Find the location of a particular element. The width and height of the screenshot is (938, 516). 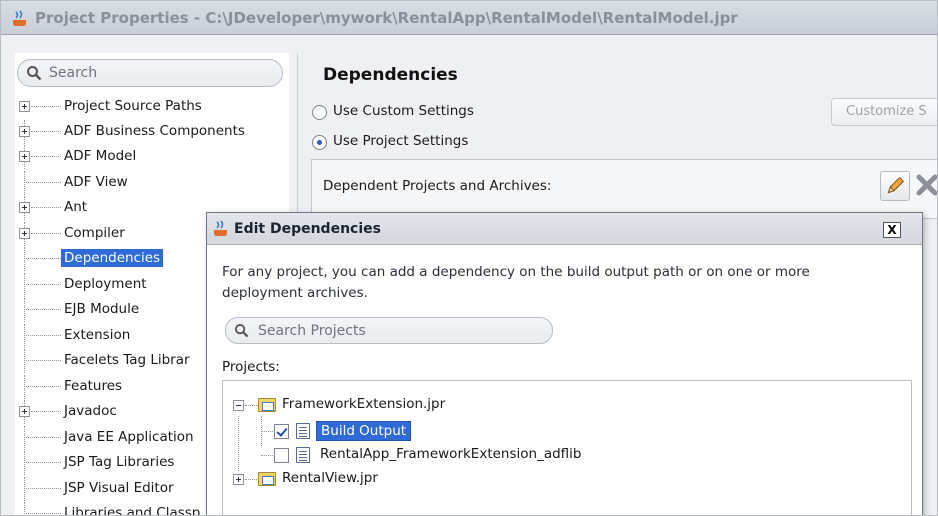

use-custom-settings-radio is located at coordinates (319, 112).